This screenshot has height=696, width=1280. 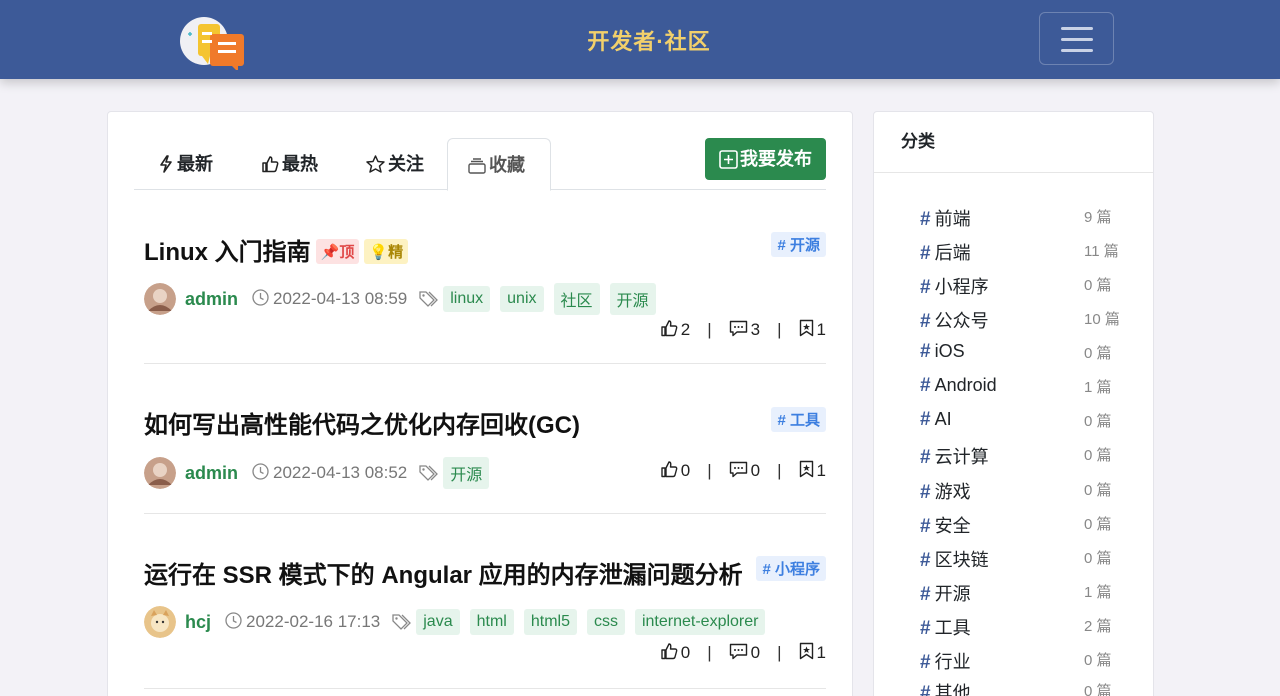 I want to click on menu-toggle-button, so click(x=1076, y=38).